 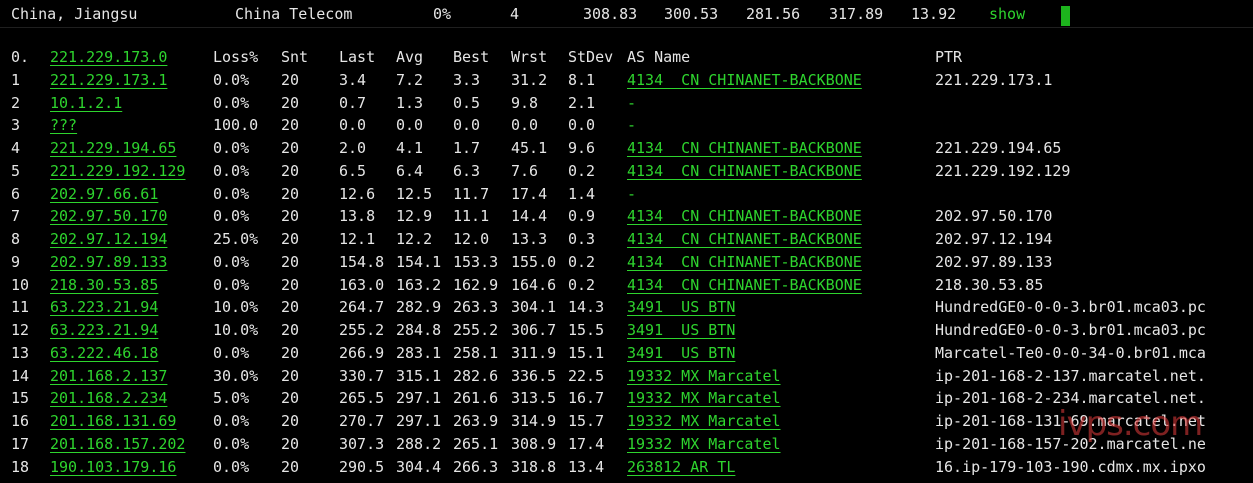 I want to click on cell-ptr: ip-201-168-157-202.marcatel.ne, so click(x=1070, y=443).